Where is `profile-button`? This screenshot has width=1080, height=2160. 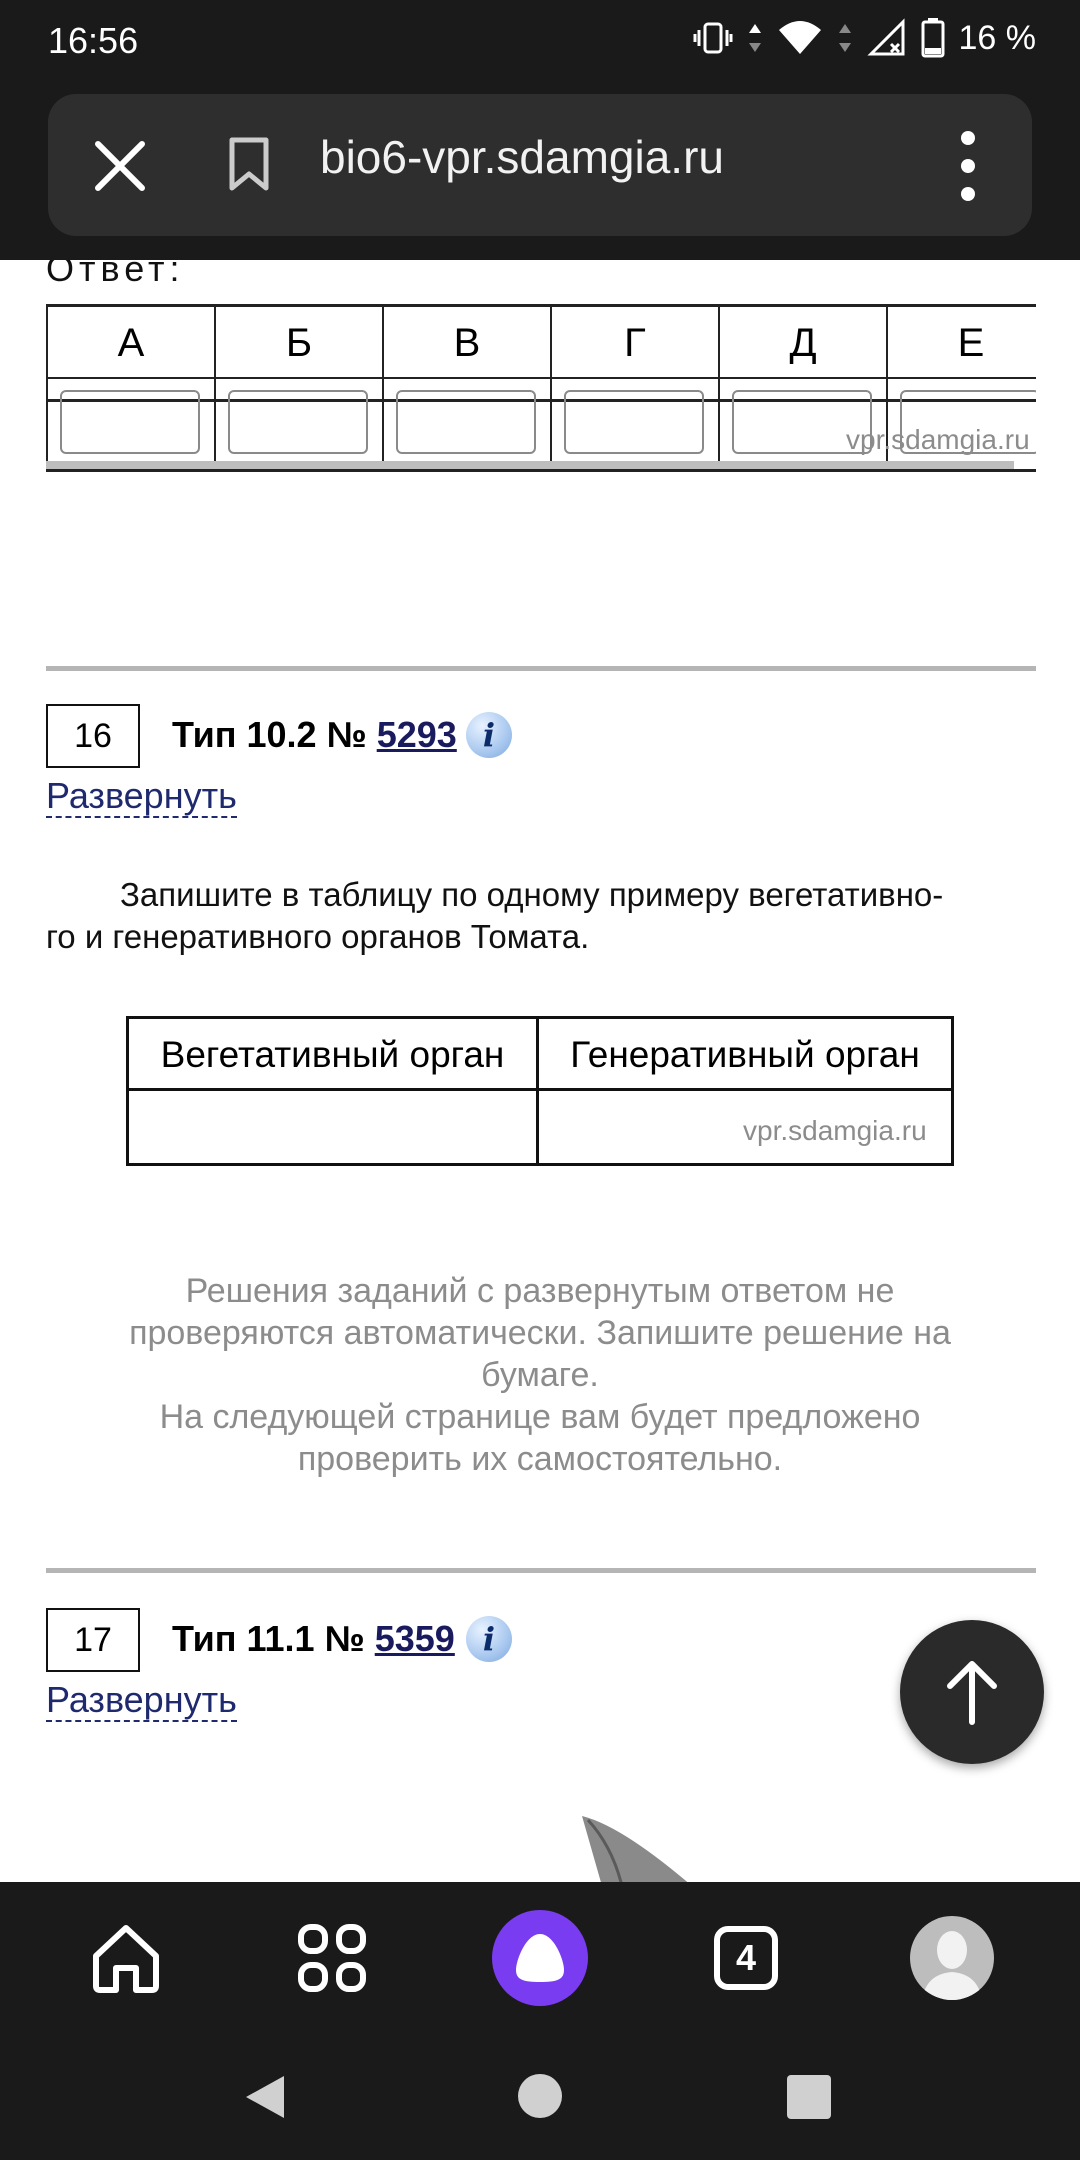 profile-button is located at coordinates (952, 1958).